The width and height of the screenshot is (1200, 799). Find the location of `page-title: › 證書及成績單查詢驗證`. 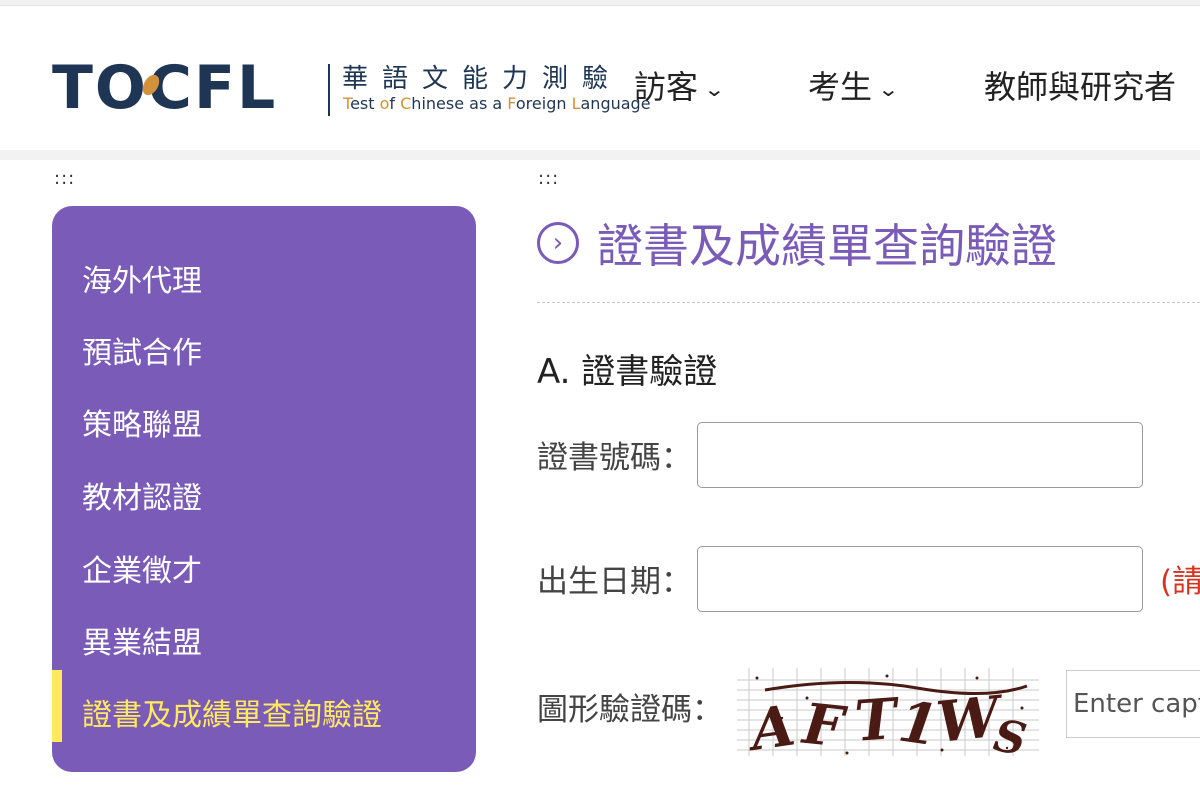

page-title: › 證書及成績單查詢驗證 is located at coordinates (797, 243).